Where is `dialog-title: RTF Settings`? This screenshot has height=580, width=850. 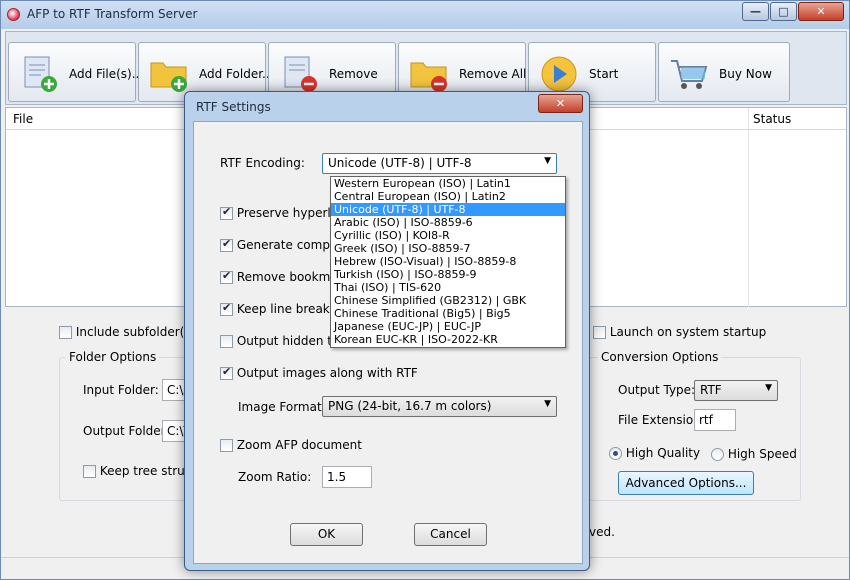
dialog-title: RTF Settings is located at coordinates (233, 107).